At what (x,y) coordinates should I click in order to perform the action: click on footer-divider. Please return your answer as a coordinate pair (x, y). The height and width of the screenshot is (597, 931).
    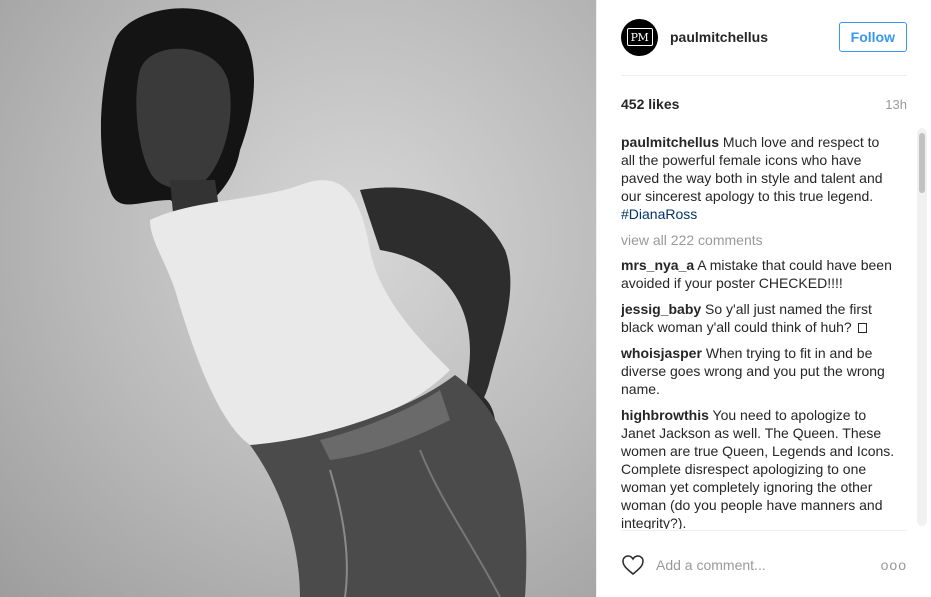
    Looking at the image, I should click on (764, 530).